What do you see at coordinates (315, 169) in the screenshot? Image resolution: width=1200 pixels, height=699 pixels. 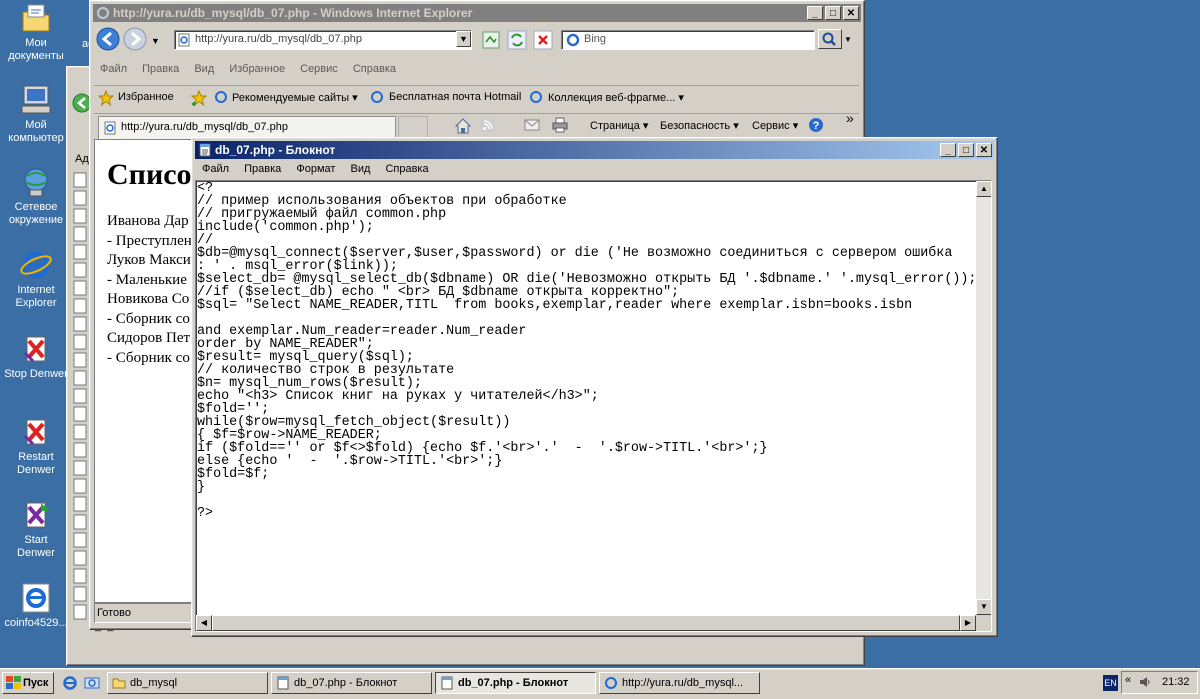 I see `menu-format: Формат` at bounding box center [315, 169].